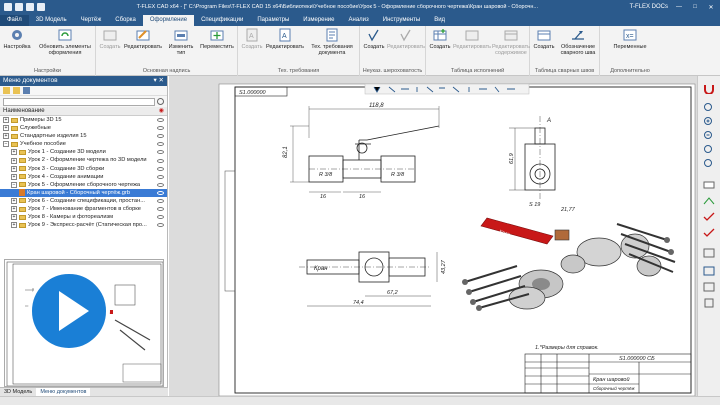  What do you see at coordinates (439, 20) in the screenshot?
I see `tab-view: Вид` at bounding box center [439, 20].